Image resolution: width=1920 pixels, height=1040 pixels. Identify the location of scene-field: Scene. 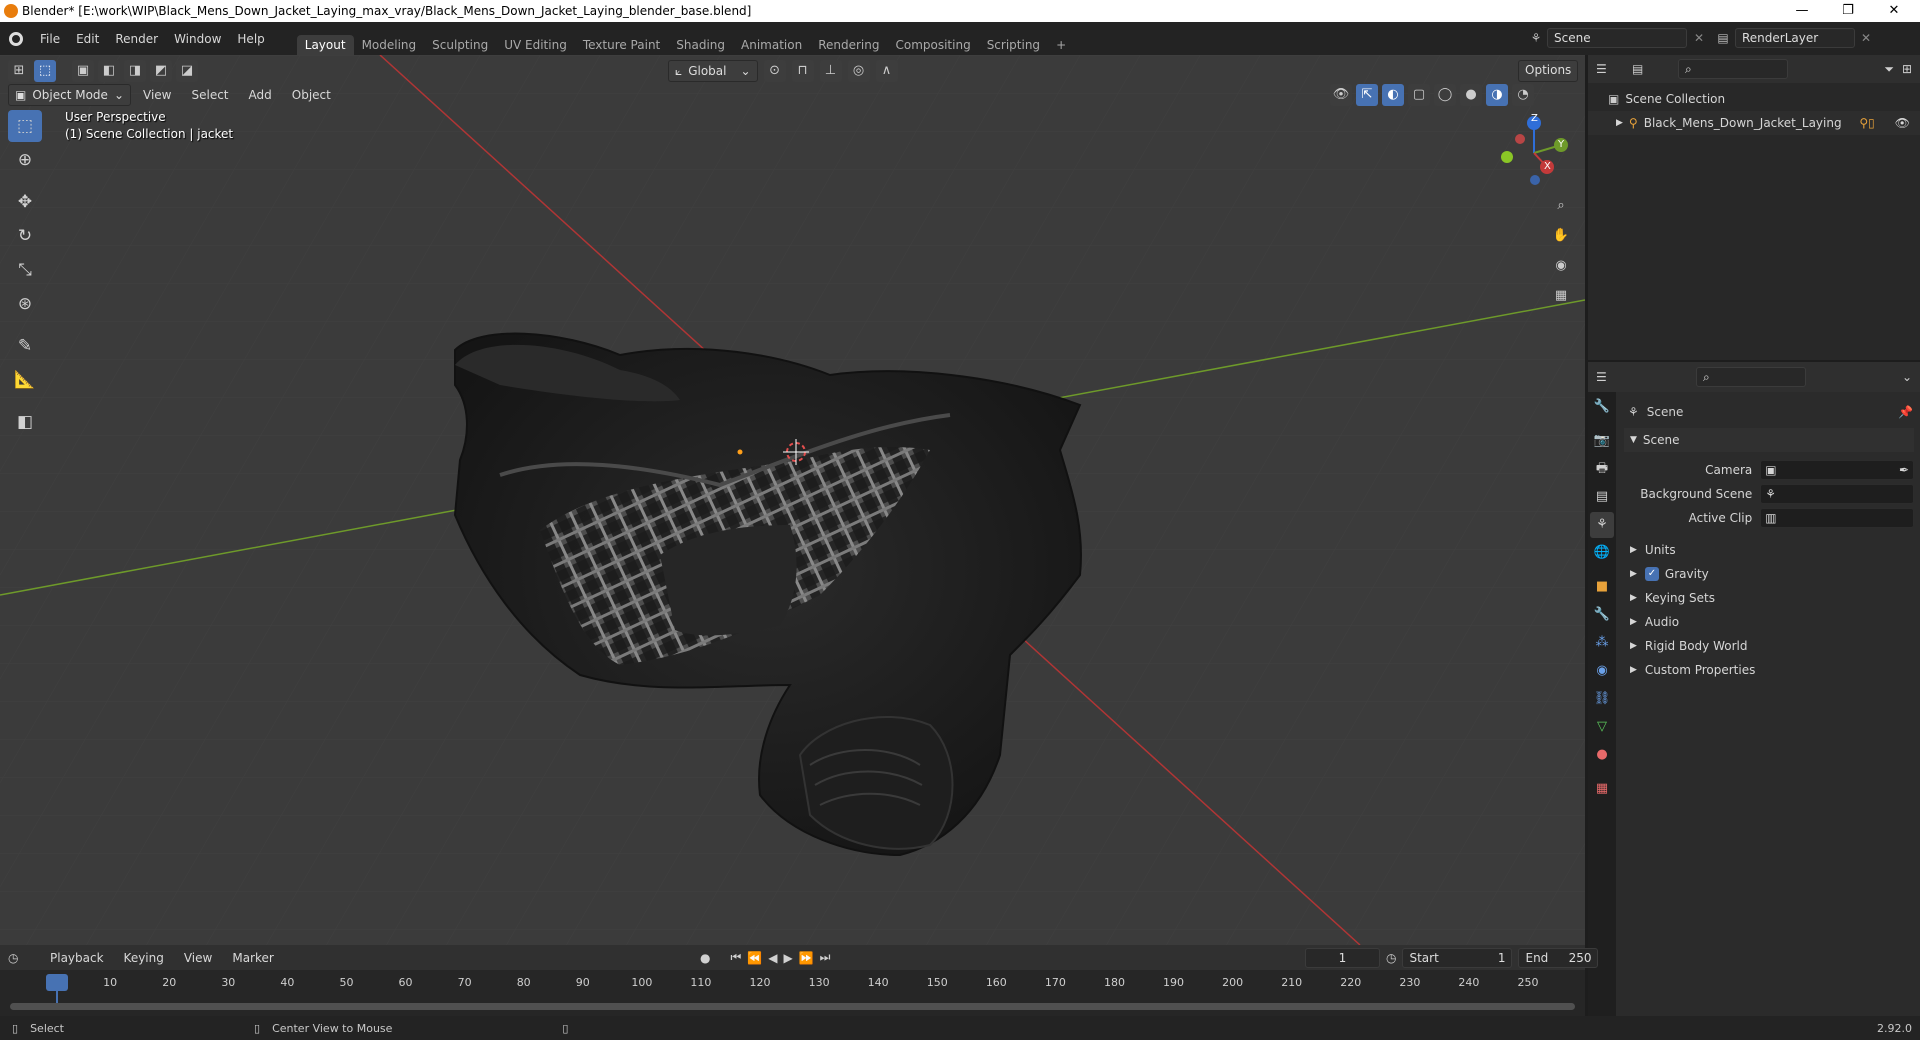
(1617, 38).